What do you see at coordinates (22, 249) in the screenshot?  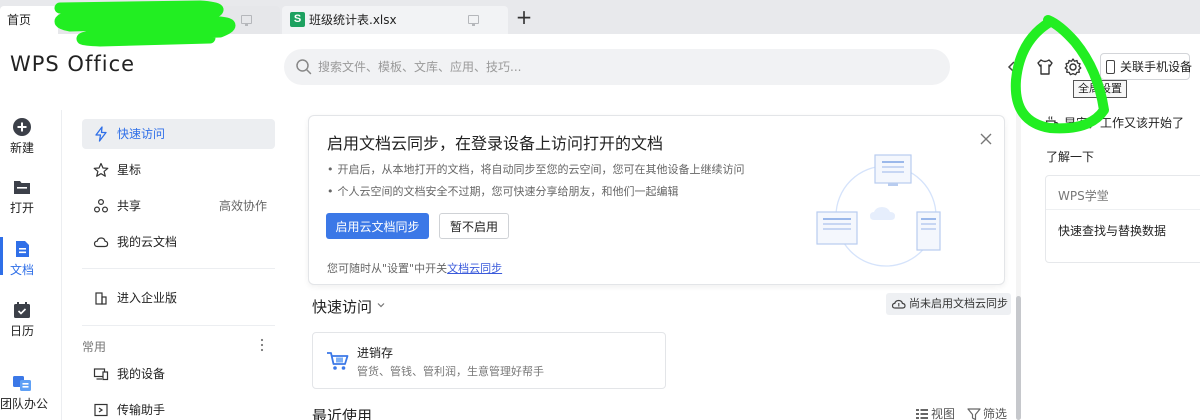 I see `document-icon` at bounding box center [22, 249].